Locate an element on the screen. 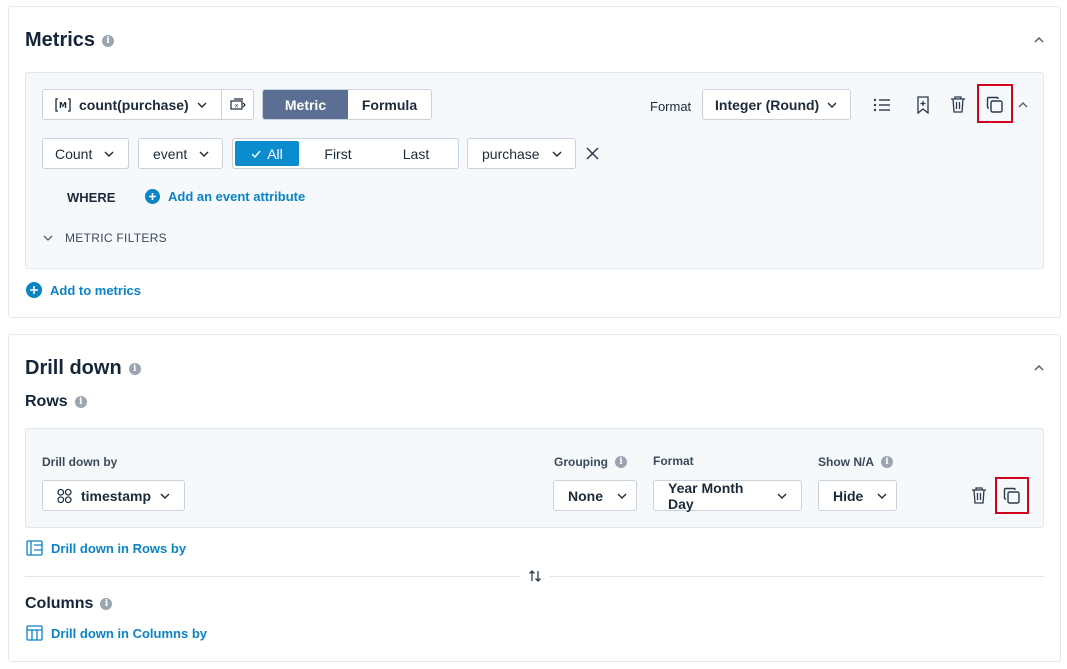 This screenshot has height=669, width=1067. rows-layout-icon is located at coordinates (34, 548).